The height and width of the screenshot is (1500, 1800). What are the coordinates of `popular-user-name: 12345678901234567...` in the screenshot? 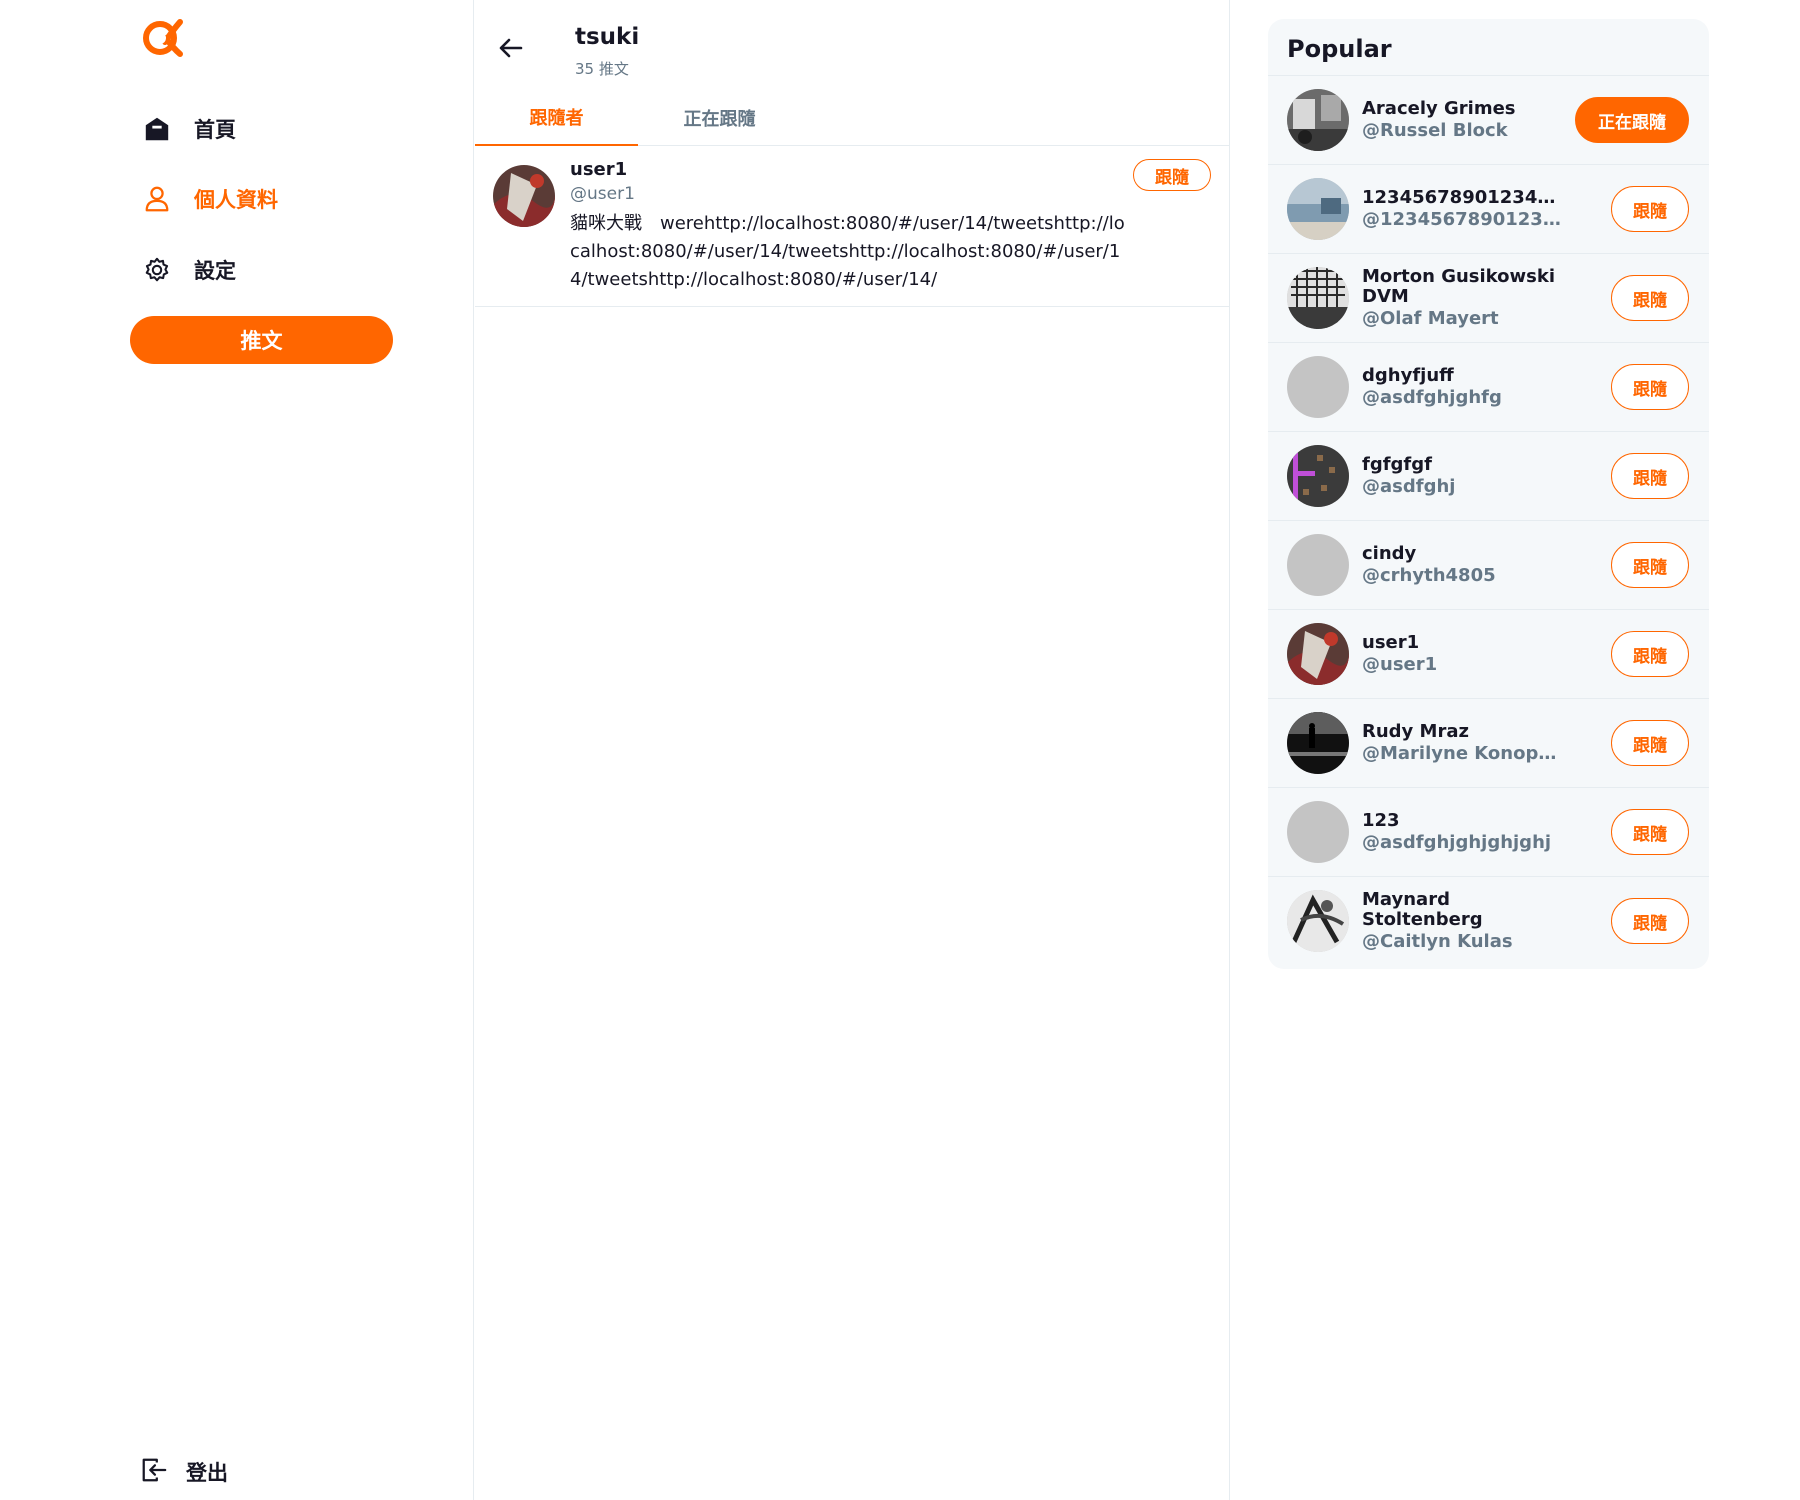 It's located at (1462, 197).